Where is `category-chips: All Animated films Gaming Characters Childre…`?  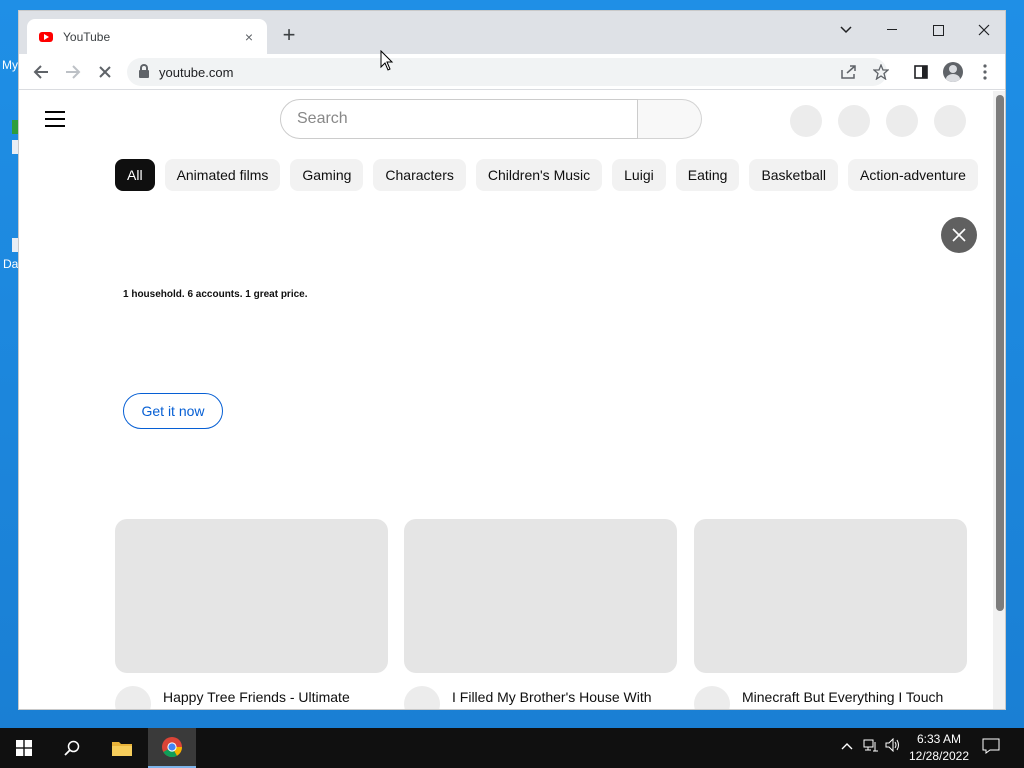 category-chips: All Animated films Gaming Characters Childre… is located at coordinates (553, 175).